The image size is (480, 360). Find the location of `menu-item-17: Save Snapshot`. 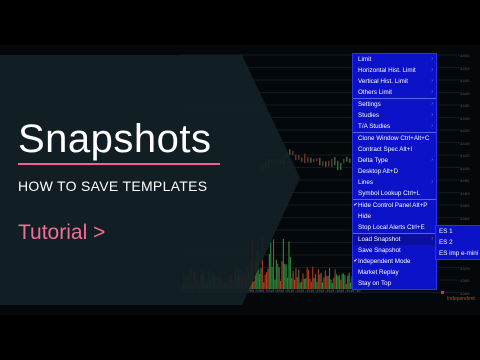

menu-item-17: Save Snapshot is located at coordinates (394, 250).